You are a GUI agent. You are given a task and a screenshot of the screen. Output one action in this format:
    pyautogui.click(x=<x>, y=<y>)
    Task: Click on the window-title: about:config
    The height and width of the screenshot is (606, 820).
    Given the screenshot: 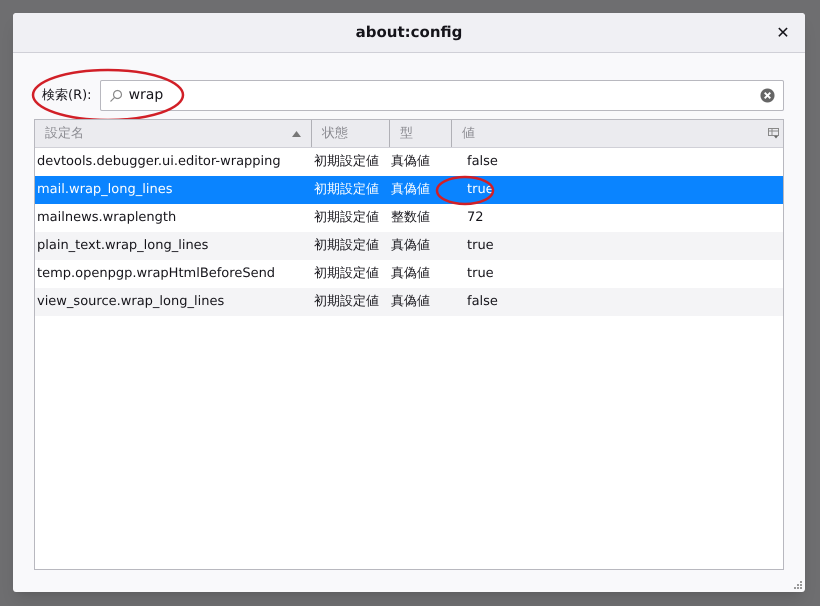 What is the action you would take?
    pyautogui.click(x=409, y=33)
    